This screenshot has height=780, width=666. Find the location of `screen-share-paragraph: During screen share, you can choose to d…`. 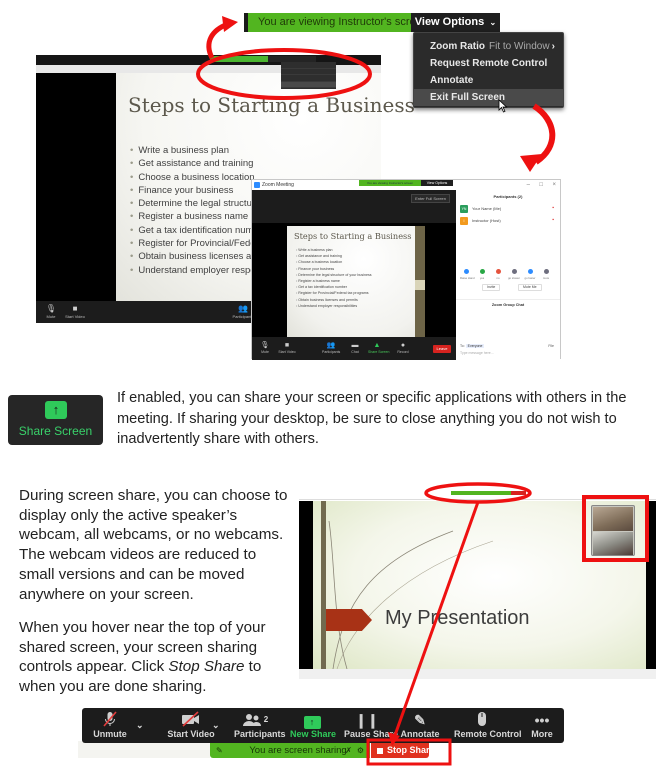

screen-share-paragraph: During screen share, you can choose to d… is located at coordinates (153, 545).